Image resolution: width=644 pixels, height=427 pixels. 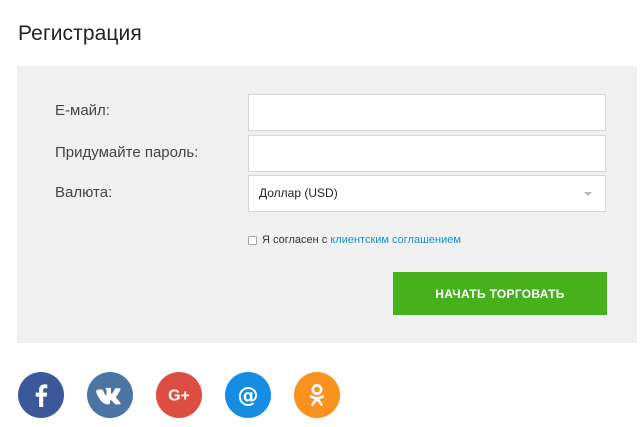 I want to click on vk-login-button, so click(x=110, y=395).